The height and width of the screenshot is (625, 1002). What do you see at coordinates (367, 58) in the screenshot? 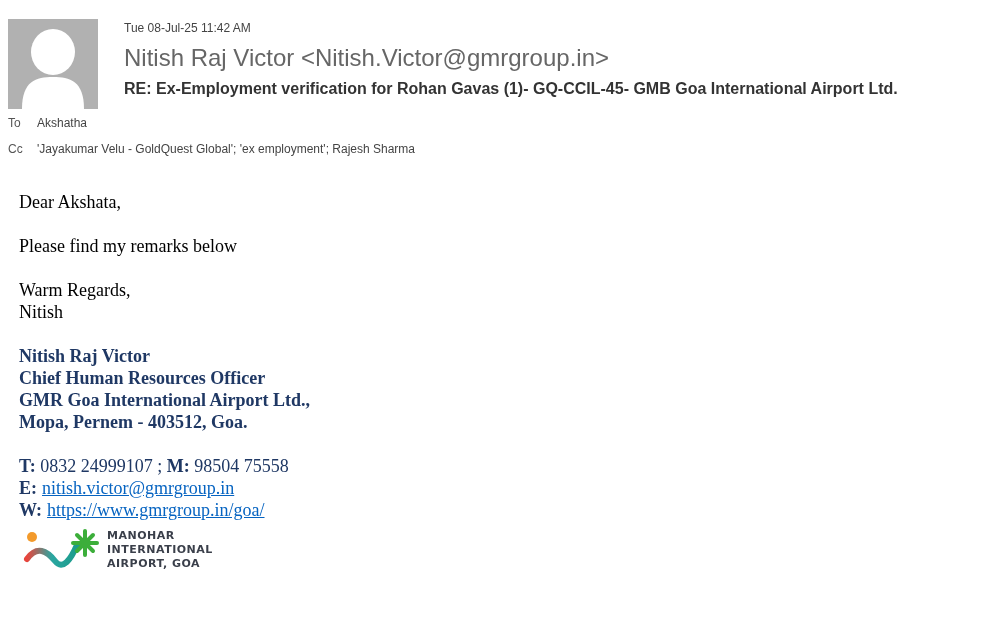
I see `sender-name: Nitish Raj Victor <Nitish.Victor@gmrgroup.in>` at bounding box center [367, 58].